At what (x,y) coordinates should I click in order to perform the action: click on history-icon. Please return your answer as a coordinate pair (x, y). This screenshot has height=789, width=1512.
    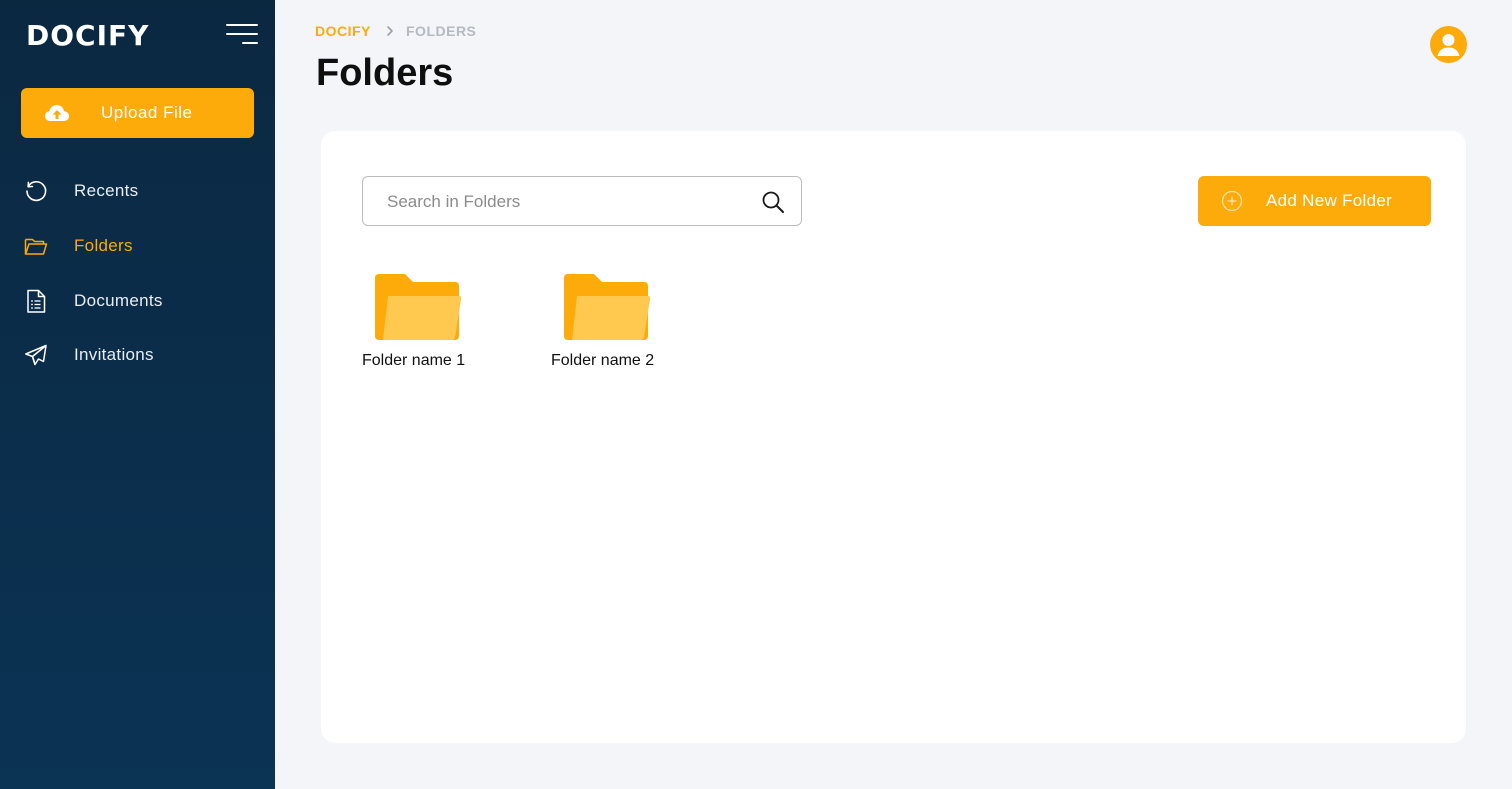
    Looking at the image, I should click on (36, 191).